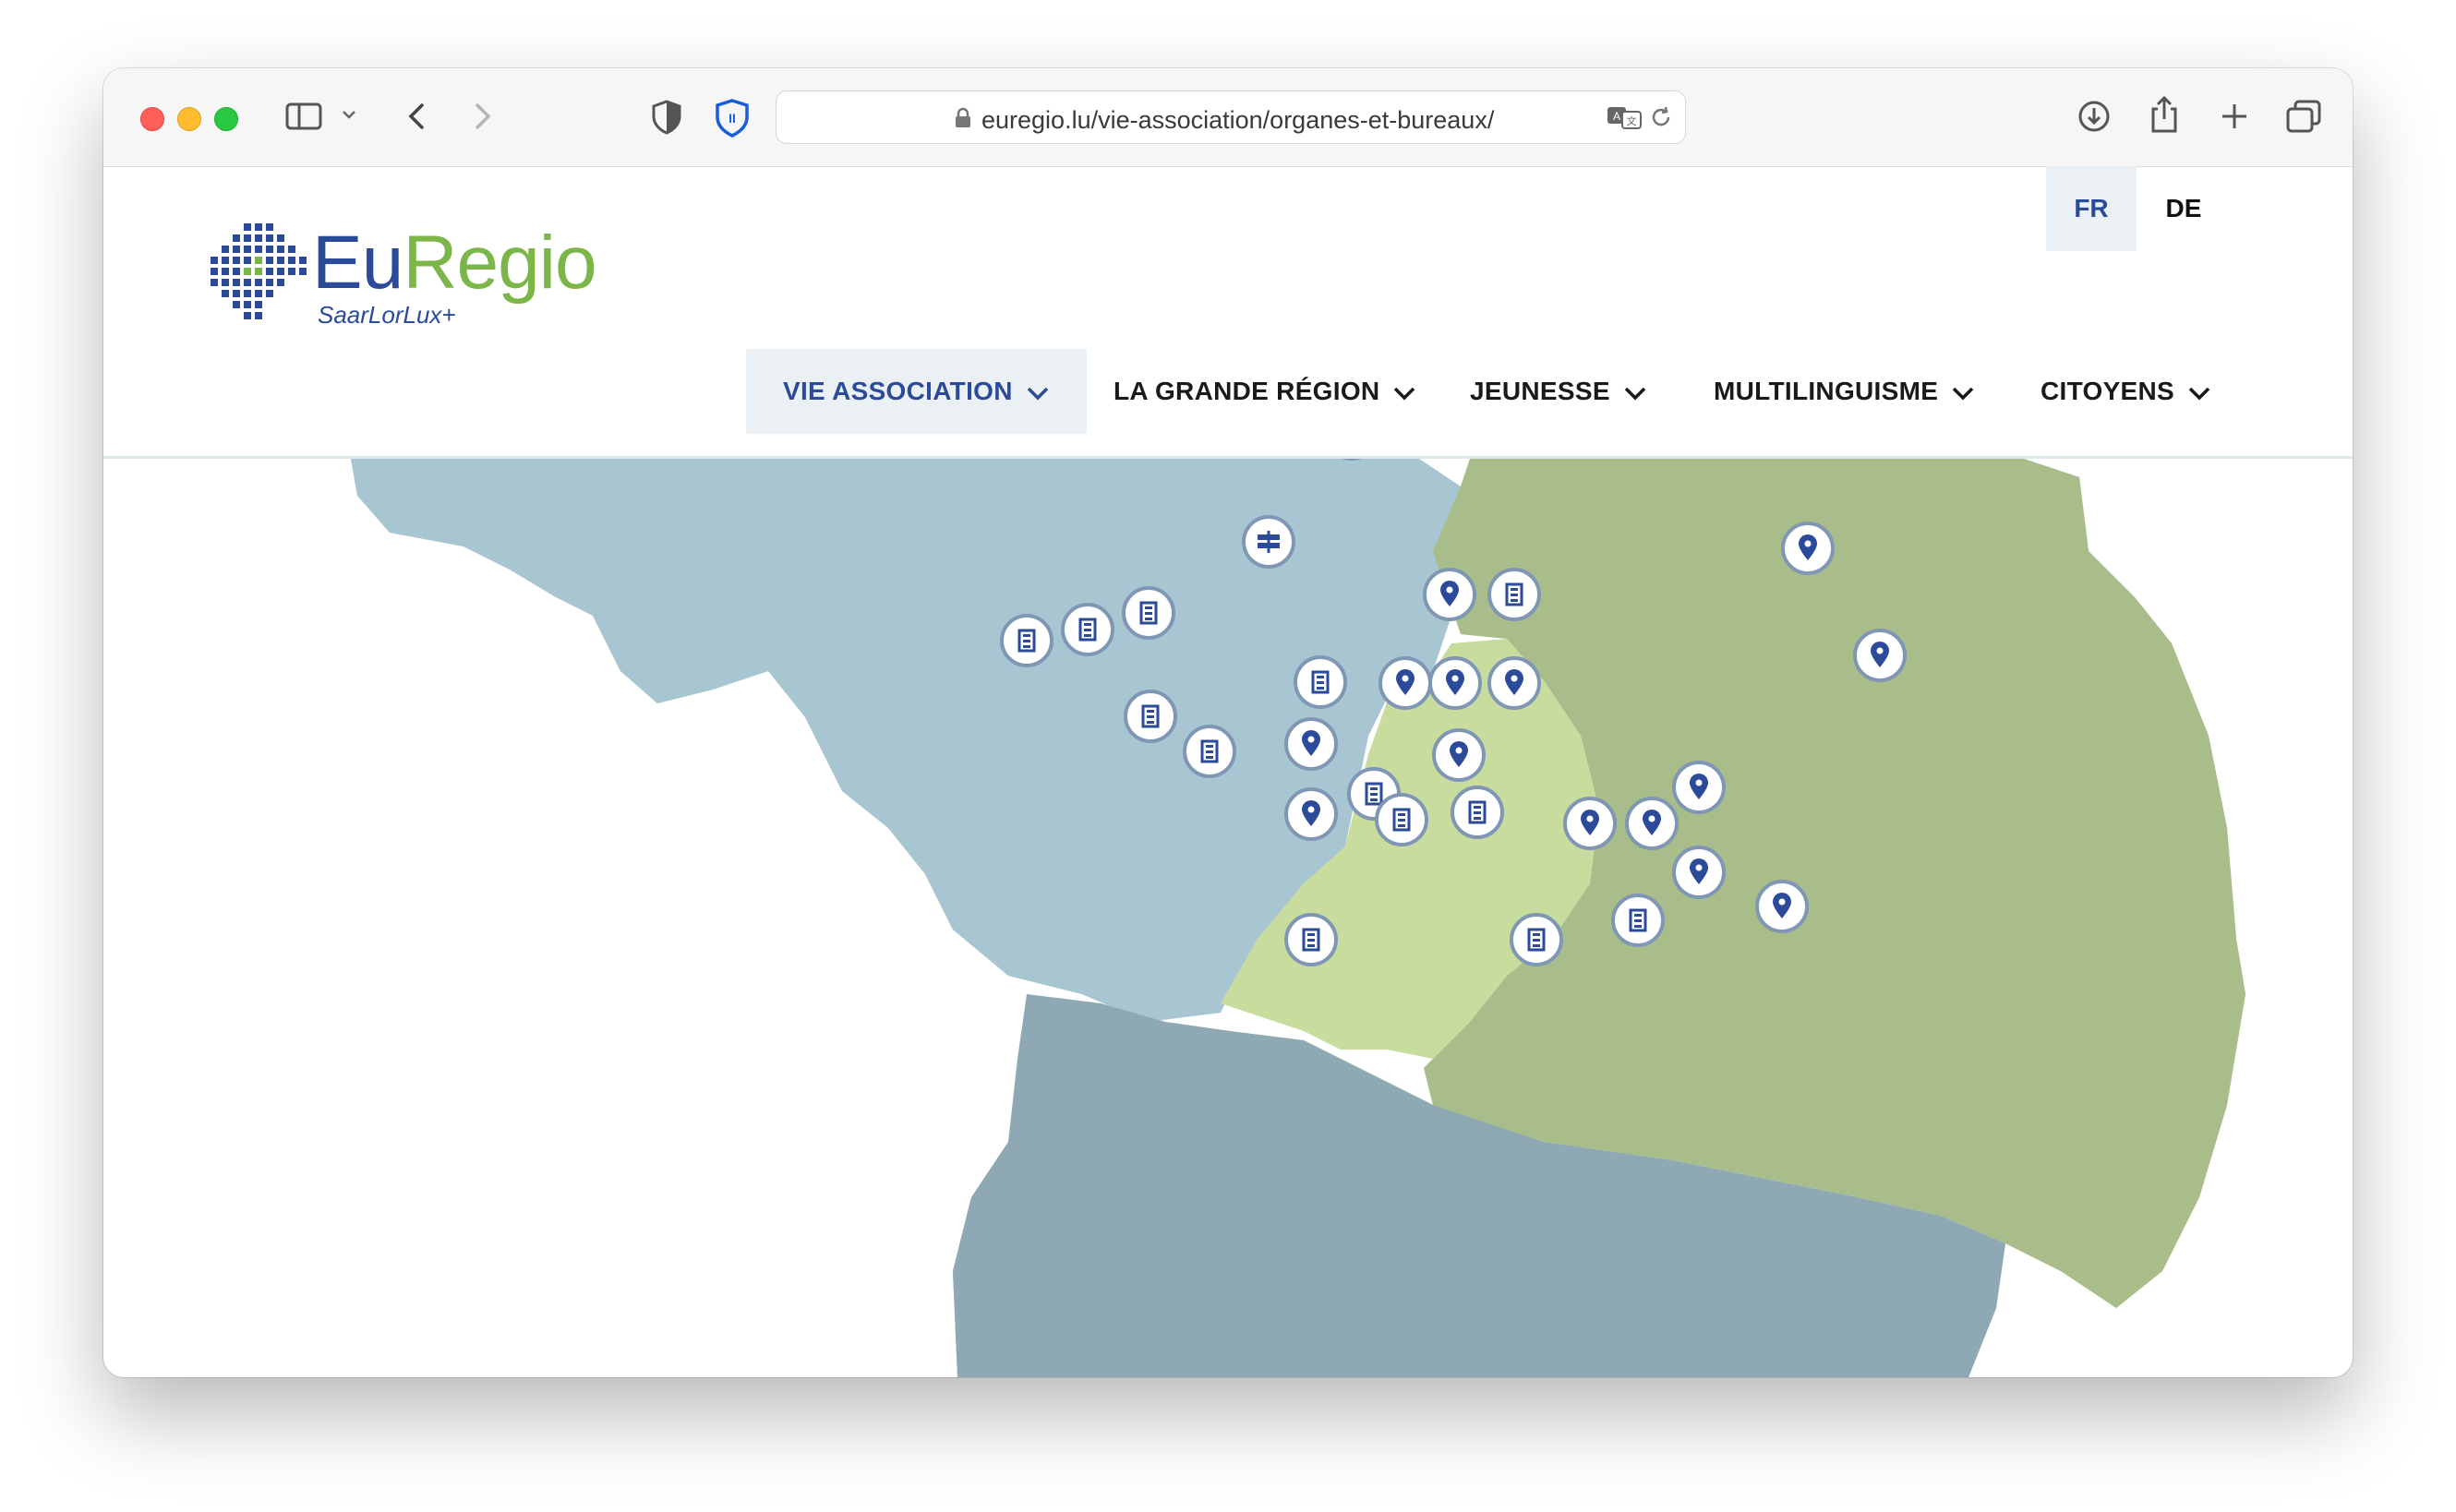 The image size is (2456, 1512). I want to click on nav-citoyens: CITOYENS, so click(2126, 391).